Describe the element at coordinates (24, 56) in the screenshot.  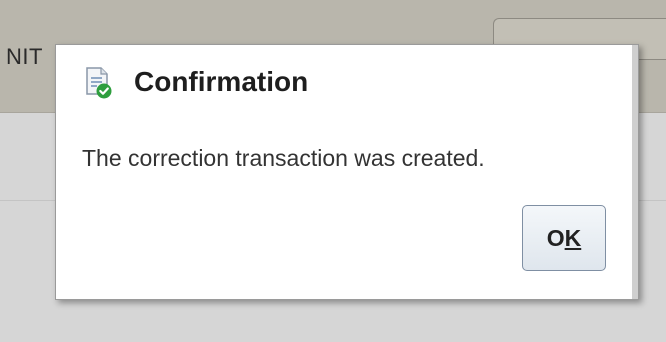
I see `background-header-text: NIT` at that location.